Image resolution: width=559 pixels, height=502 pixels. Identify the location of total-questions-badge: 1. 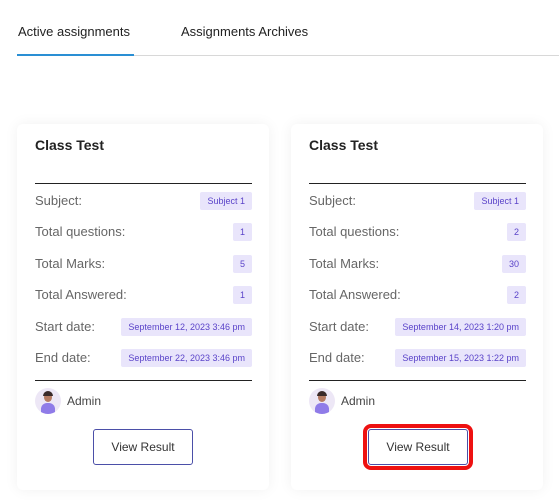
(242, 232).